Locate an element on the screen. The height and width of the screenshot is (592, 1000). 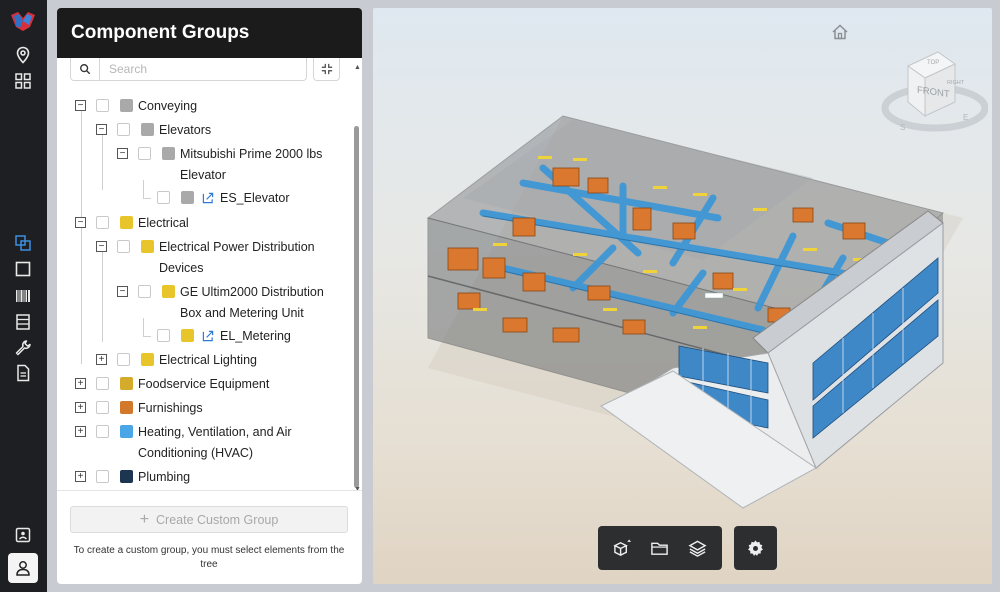
tree-item-furnishings: + Furnishings is located at coordinates (139, 408).